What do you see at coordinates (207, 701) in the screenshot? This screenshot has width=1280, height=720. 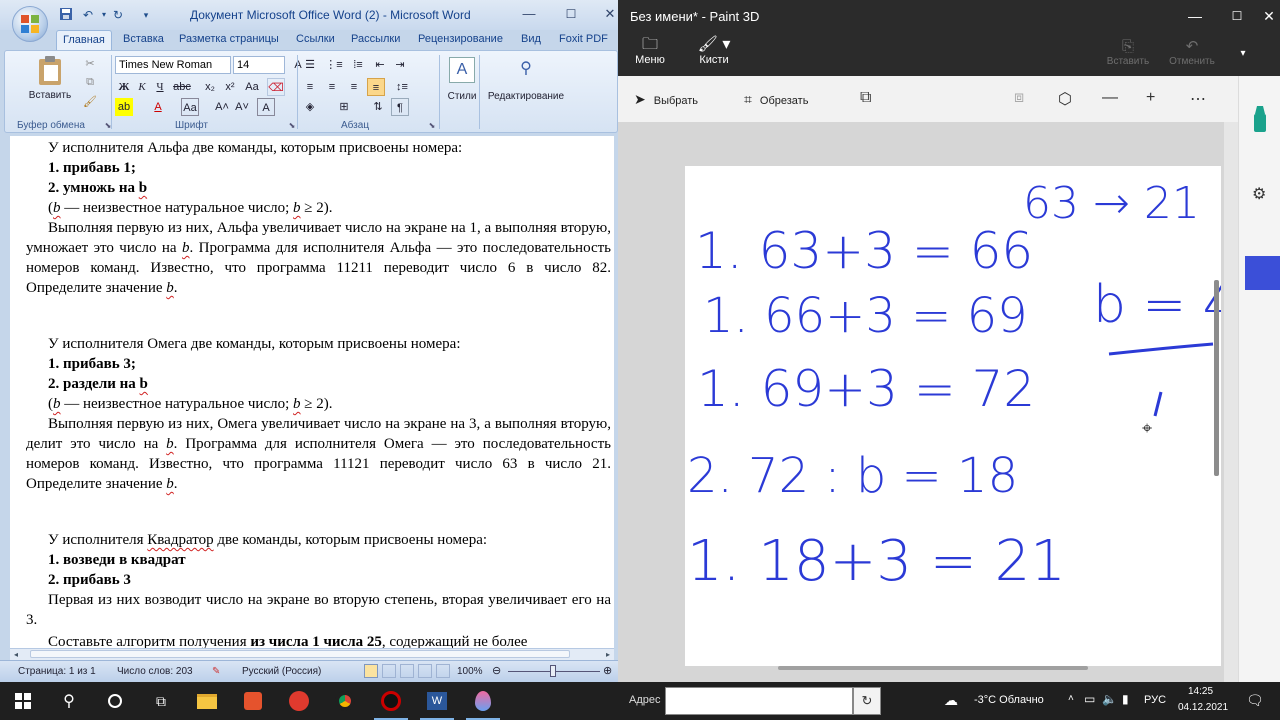 I see `file-explorer-icon` at bounding box center [207, 701].